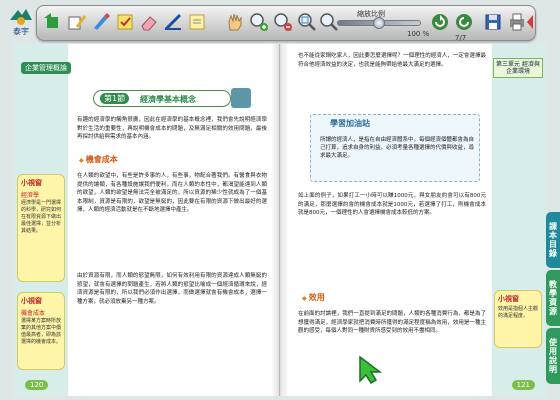  What do you see at coordinates (518, 312) in the screenshot?
I see `tip-body: 效用是指個人主觀的滿足程度。` at bounding box center [518, 312].